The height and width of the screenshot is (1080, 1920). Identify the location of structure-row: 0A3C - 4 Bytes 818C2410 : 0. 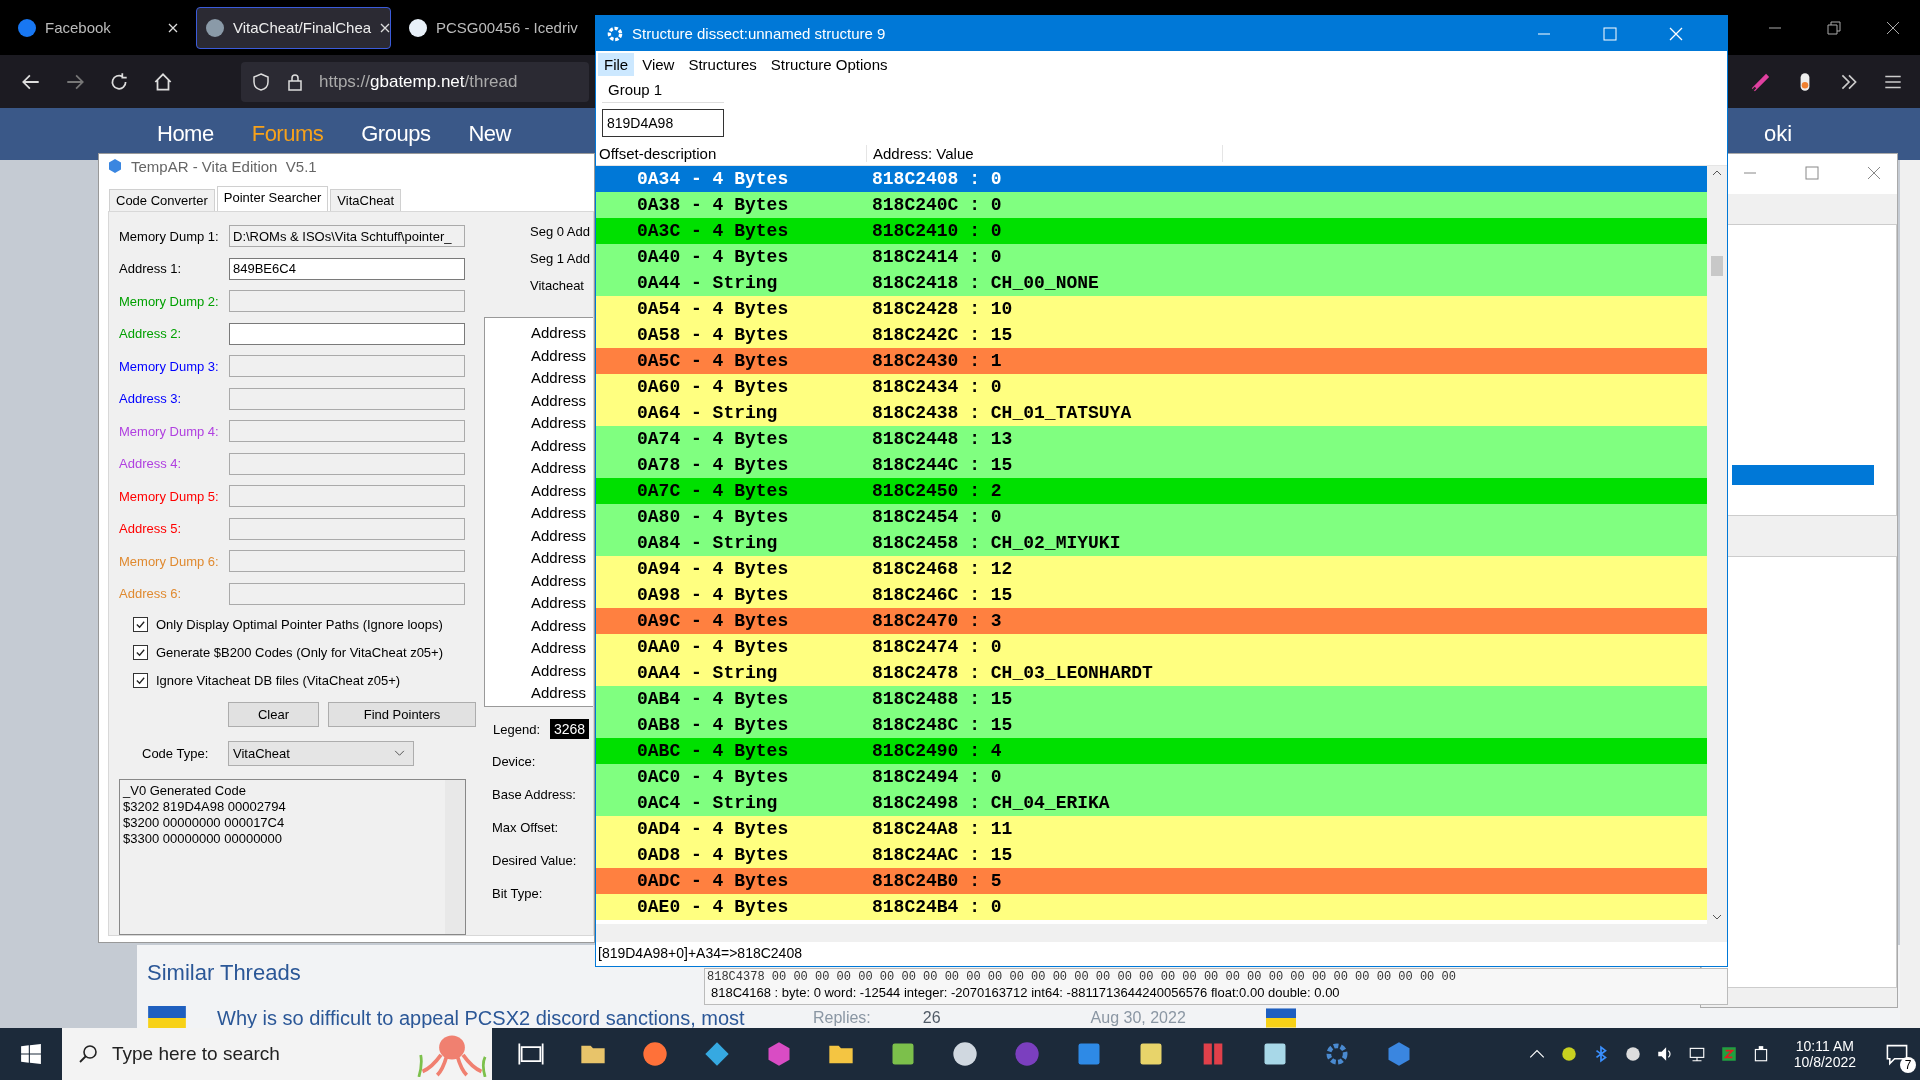
(1151, 231).